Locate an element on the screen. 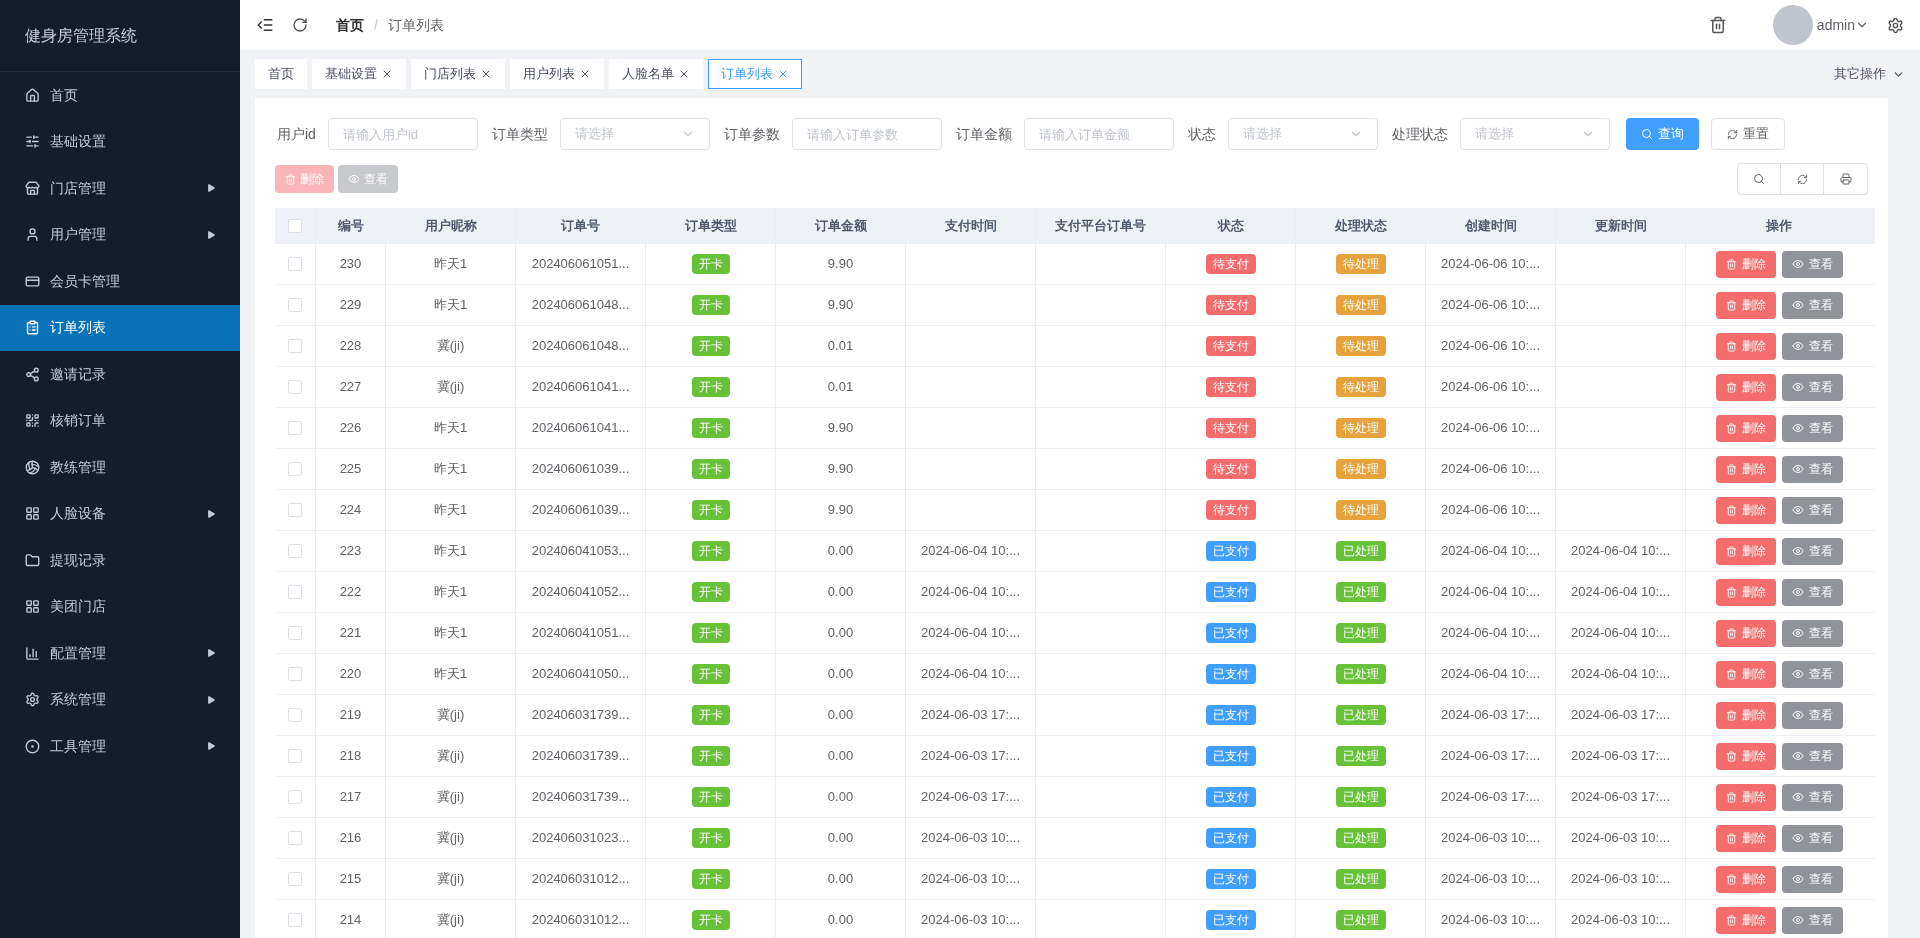 The width and height of the screenshot is (1920, 938). sidebar-item: 美团门店 is located at coordinates (120, 606).